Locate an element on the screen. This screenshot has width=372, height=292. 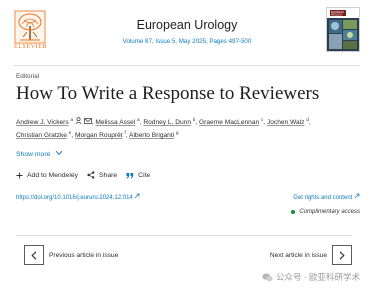
article-title: How To Write a Response to Reviewers is located at coordinates (168, 93).